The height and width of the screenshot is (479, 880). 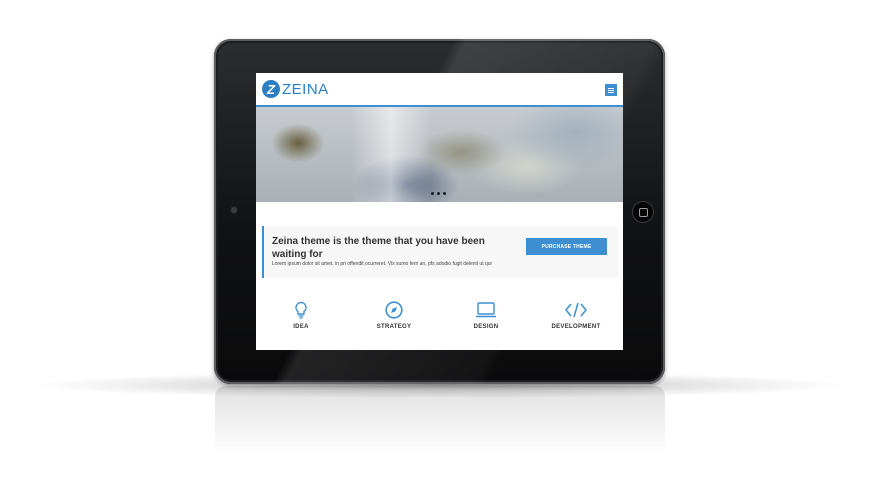 What do you see at coordinates (394, 310) in the screenshot?
I see `compass-icon` at bounding box center [394, 310].